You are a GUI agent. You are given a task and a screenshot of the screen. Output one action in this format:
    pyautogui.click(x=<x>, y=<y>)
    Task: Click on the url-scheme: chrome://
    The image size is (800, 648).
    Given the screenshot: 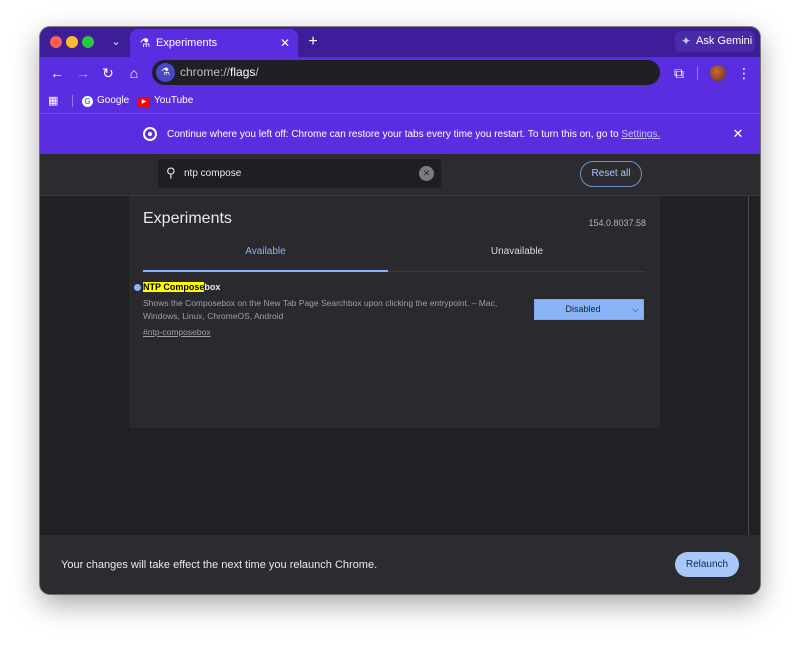 What is the action you would take?
    pyautogui.click(x=205, y=72)
    